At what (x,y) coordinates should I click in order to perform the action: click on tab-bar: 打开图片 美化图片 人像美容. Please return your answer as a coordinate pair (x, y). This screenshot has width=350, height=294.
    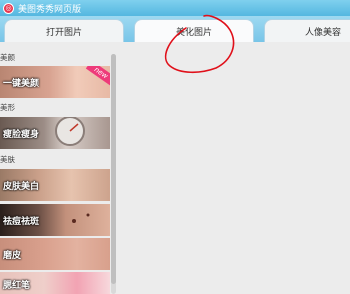
    Looking at the image, I should click on (175, 29).